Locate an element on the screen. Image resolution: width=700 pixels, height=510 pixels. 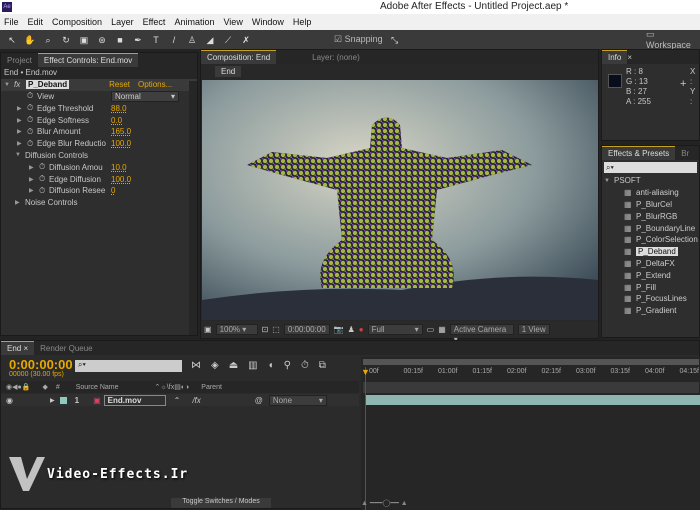
video-eye-icon: ◉ is located at coordinates (9, 400).